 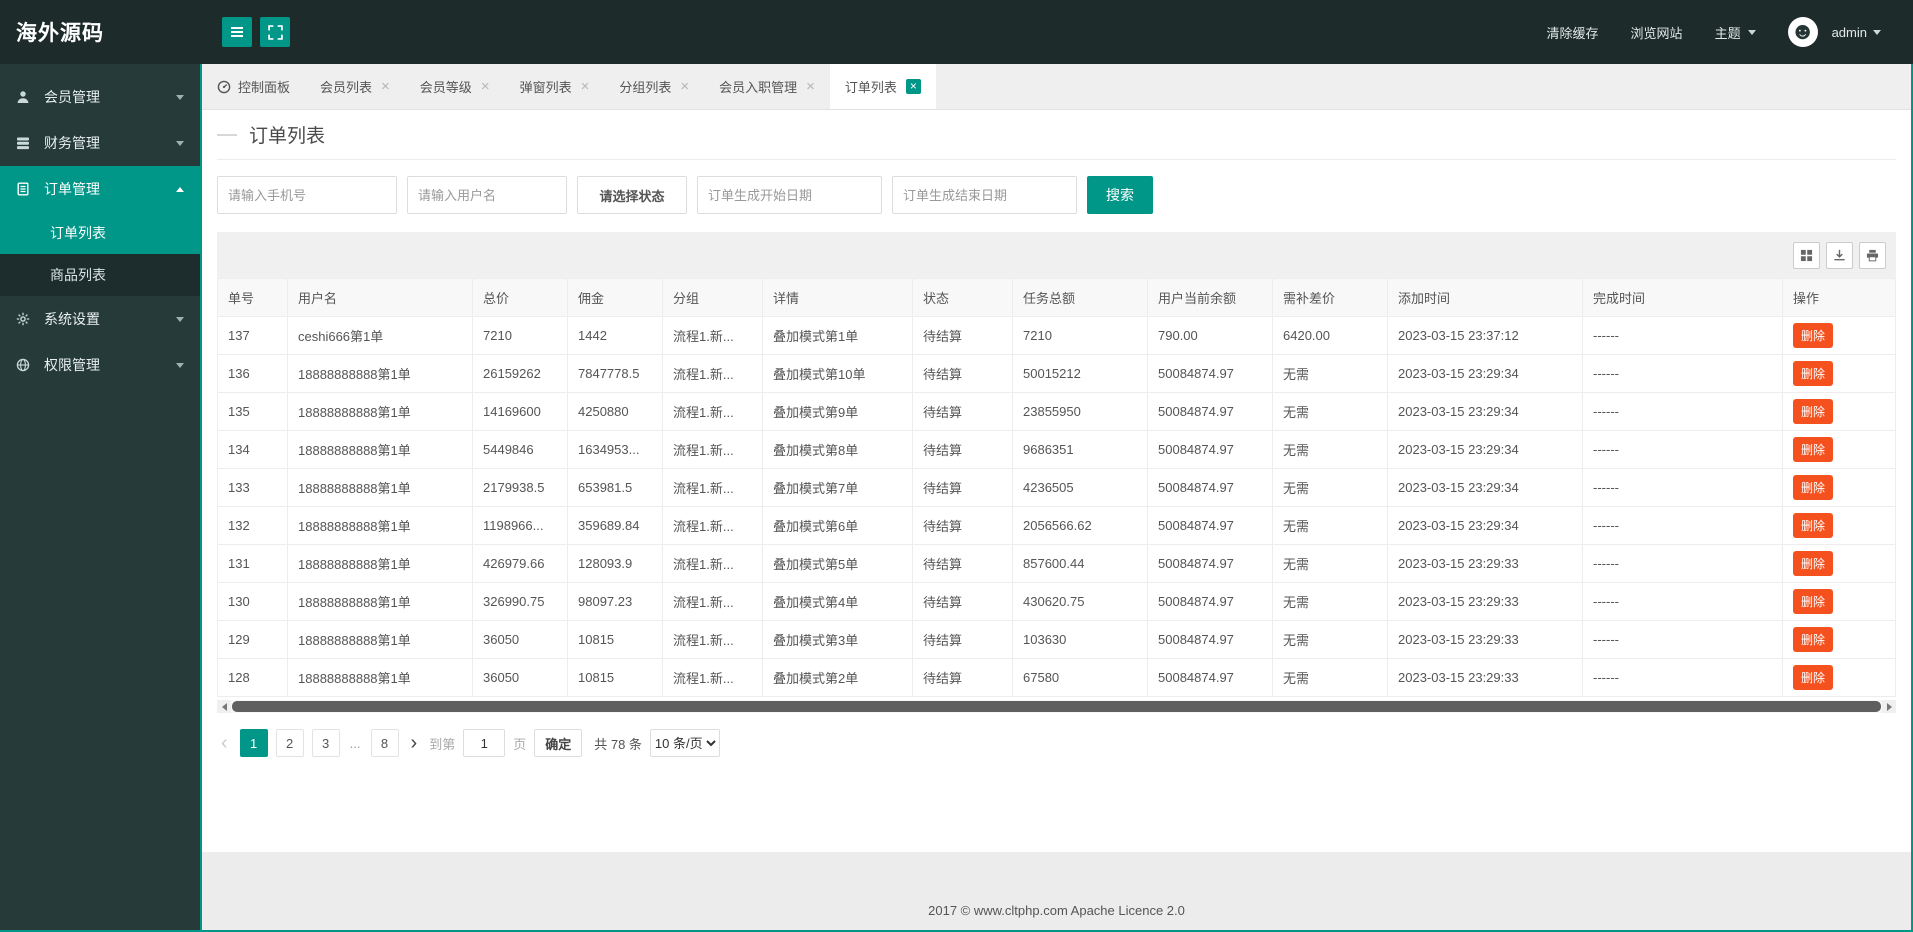 I want to click on sidebar-item-member-management: 会员管理, so click(x=100, y=97).